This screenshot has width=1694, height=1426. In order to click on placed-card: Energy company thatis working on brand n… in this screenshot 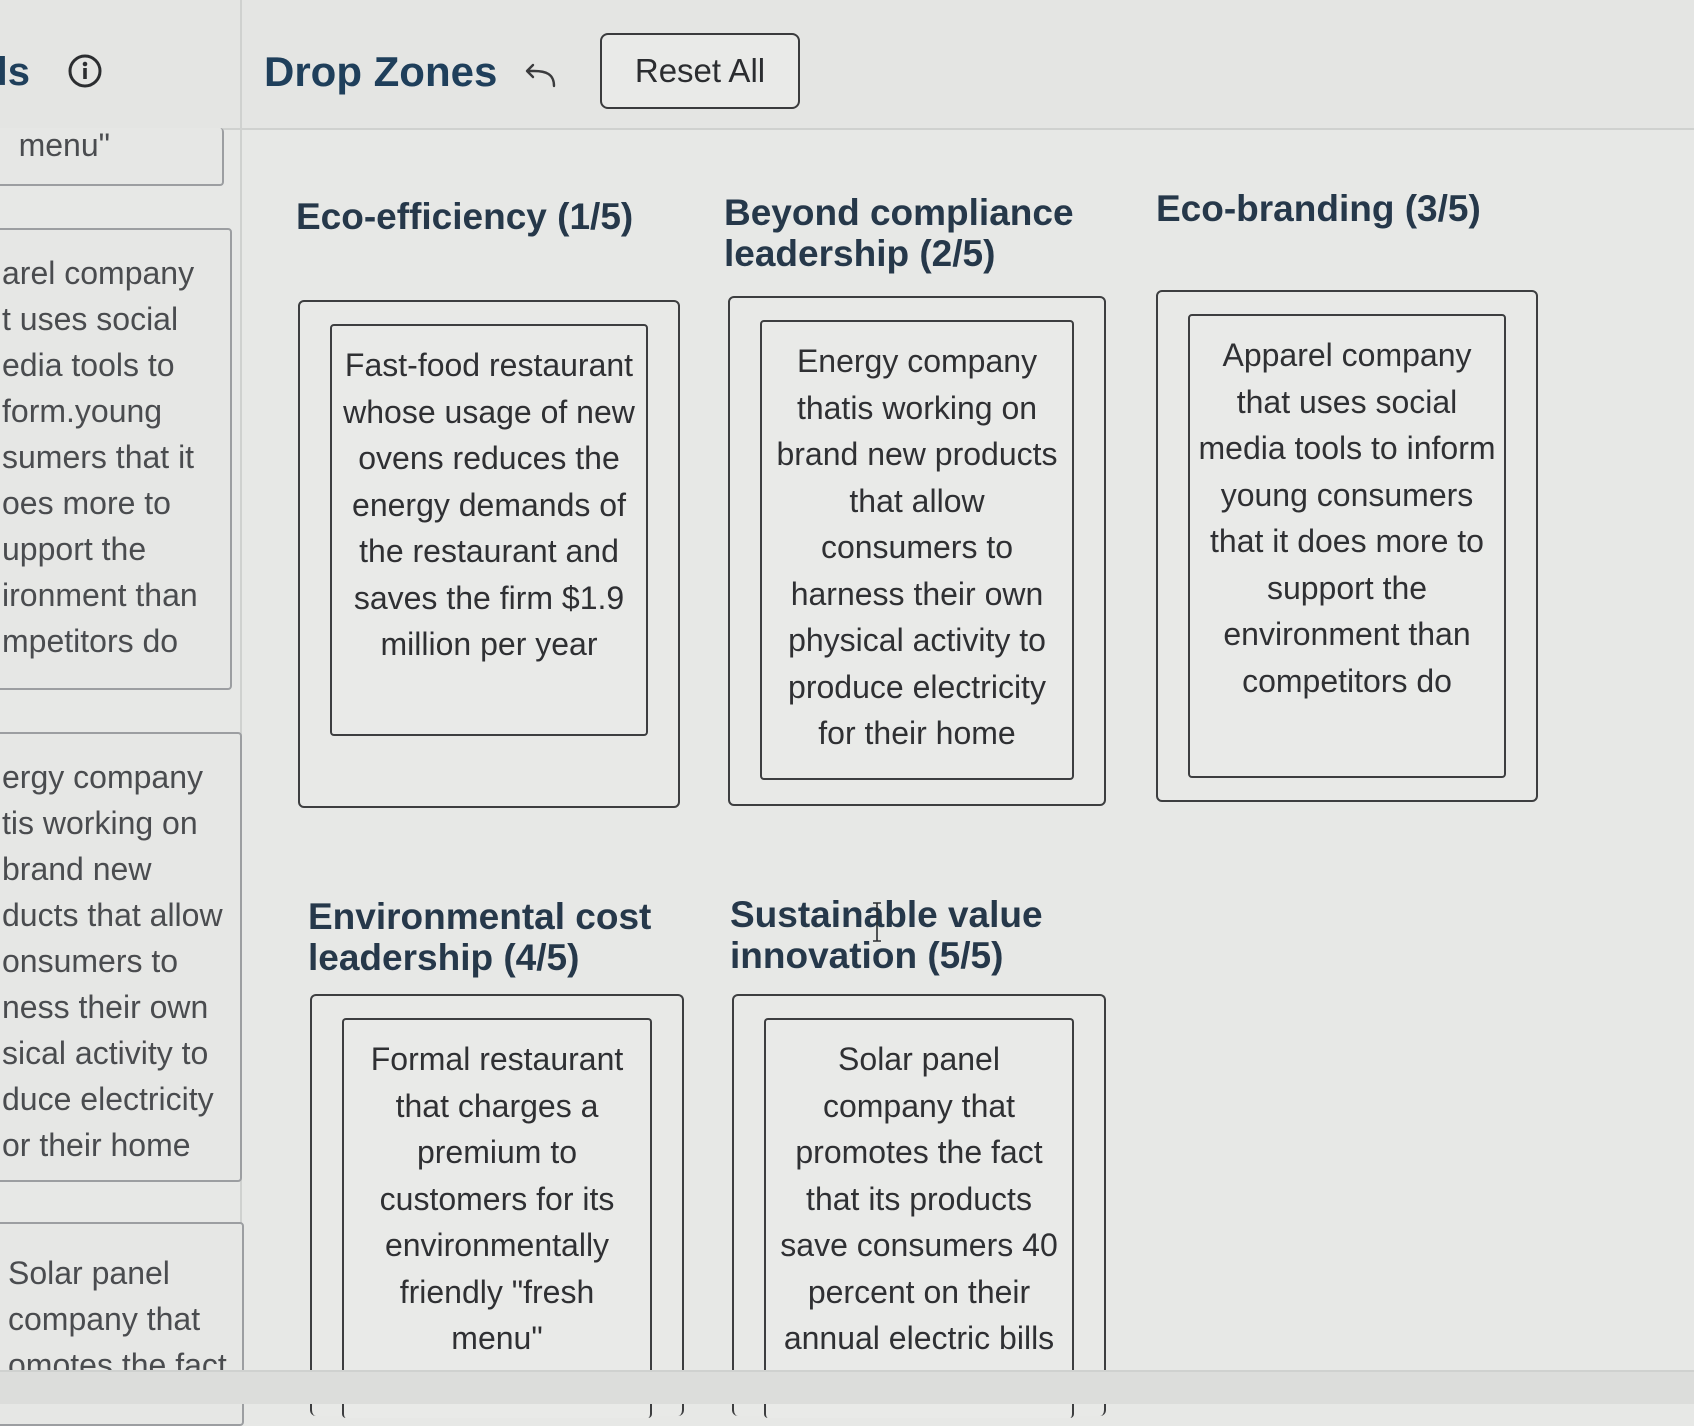, I will do `click(917, 550)`.